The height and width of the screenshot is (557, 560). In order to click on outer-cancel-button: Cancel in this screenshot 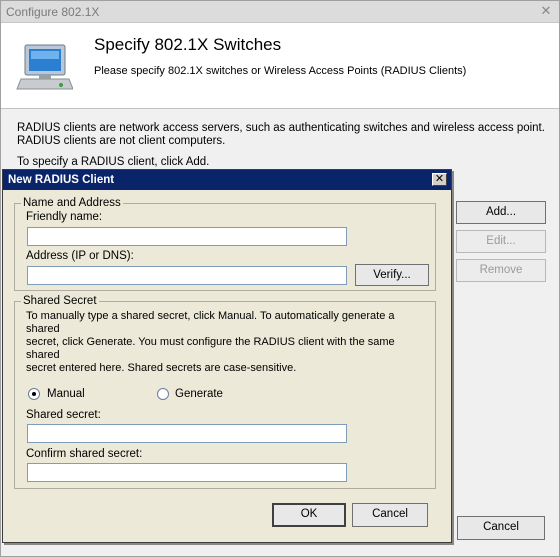, I will do `click(501, 528)`.